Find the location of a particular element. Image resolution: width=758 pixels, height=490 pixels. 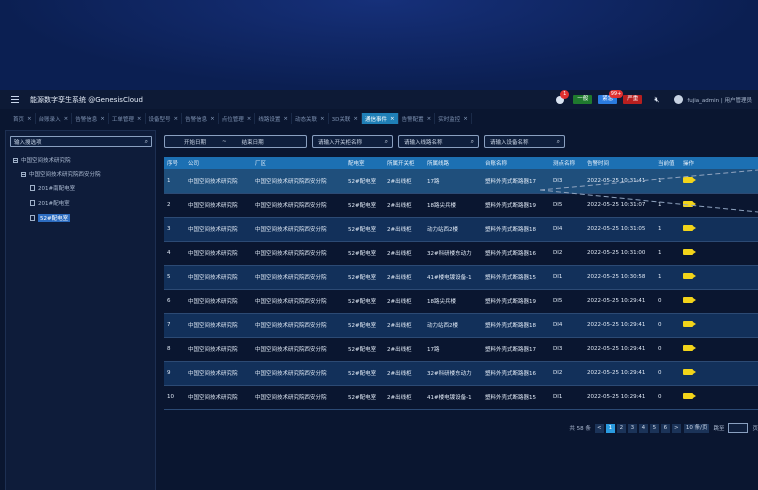

page-button: 1 is located at coordinates (610, 428).